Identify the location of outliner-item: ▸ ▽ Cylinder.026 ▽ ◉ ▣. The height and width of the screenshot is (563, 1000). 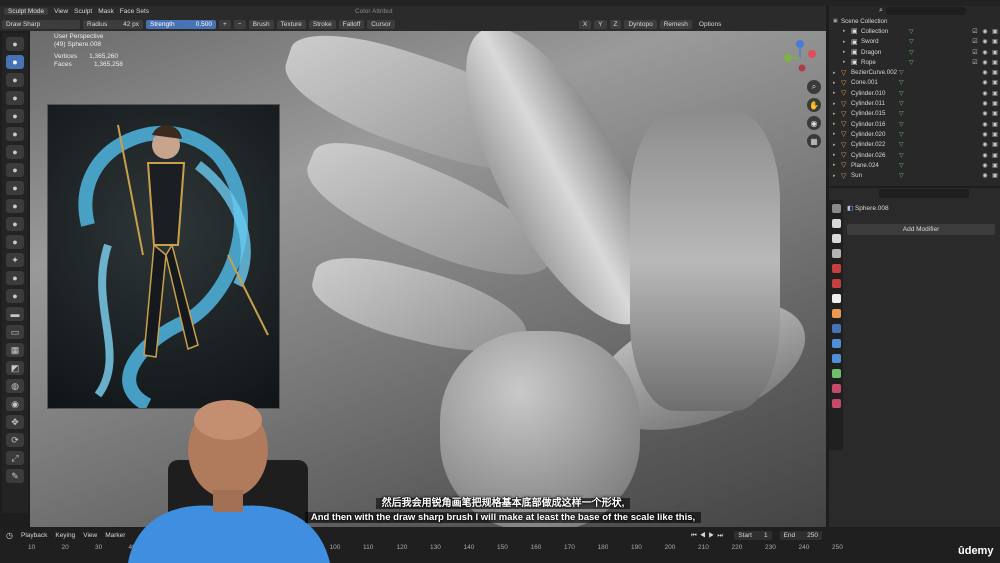
(914, 155).